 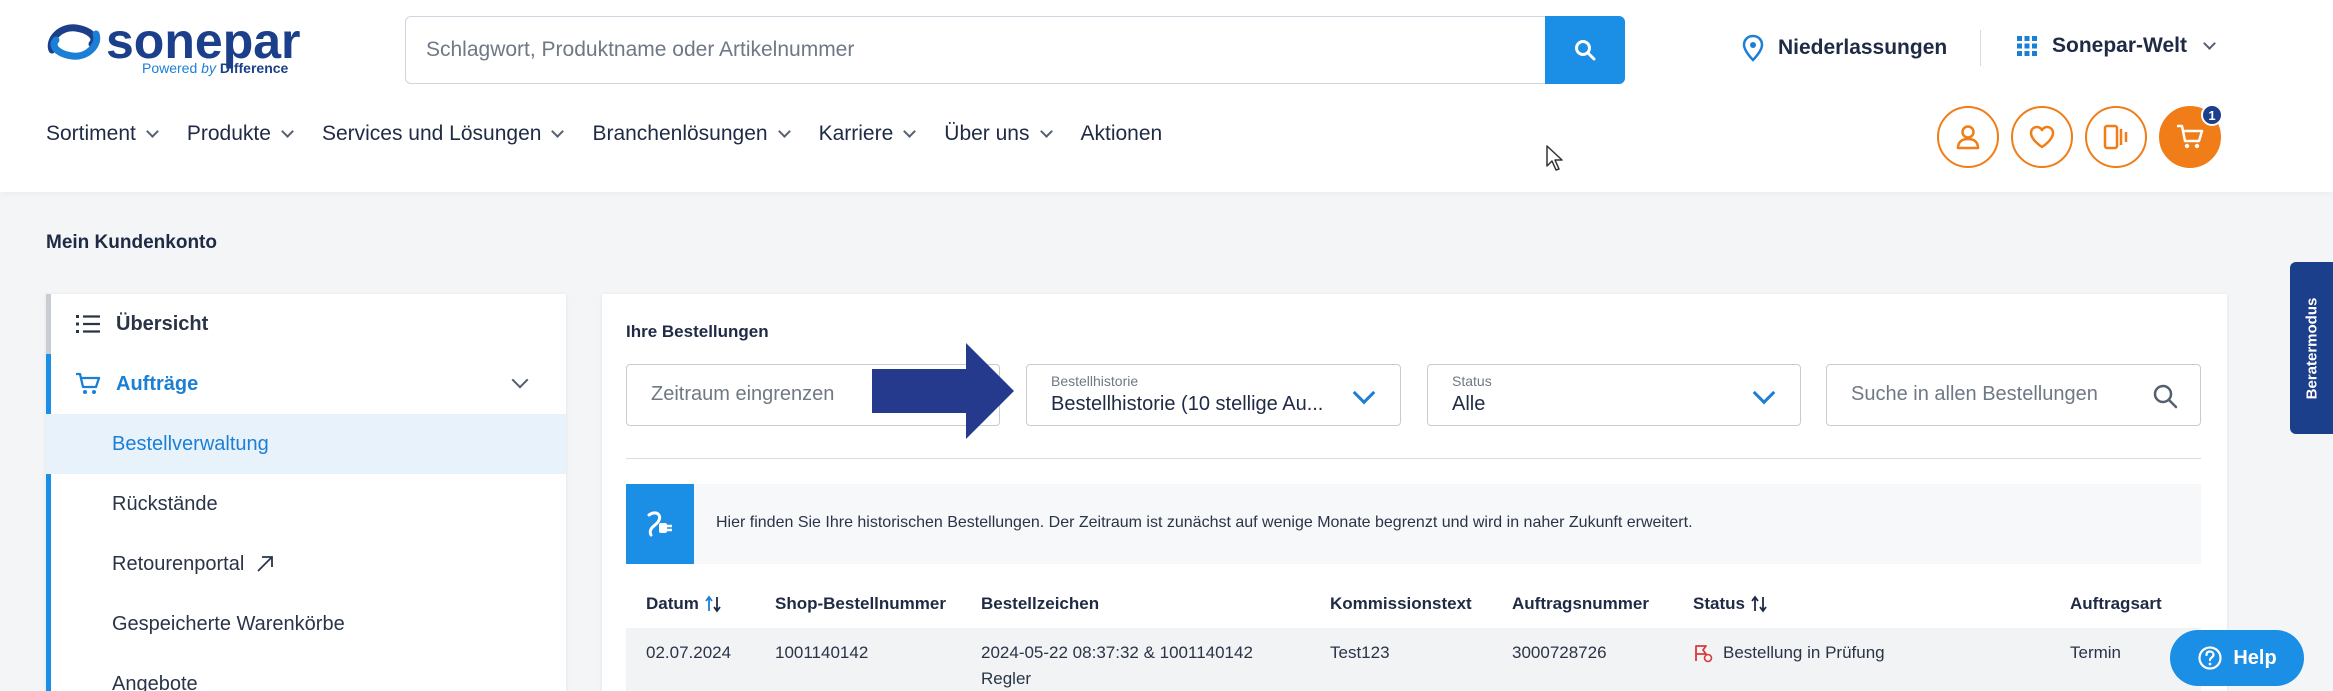 I want to click on column-header-auftragsnummer: Auftragsnummer, so click(x=1580, y=604).